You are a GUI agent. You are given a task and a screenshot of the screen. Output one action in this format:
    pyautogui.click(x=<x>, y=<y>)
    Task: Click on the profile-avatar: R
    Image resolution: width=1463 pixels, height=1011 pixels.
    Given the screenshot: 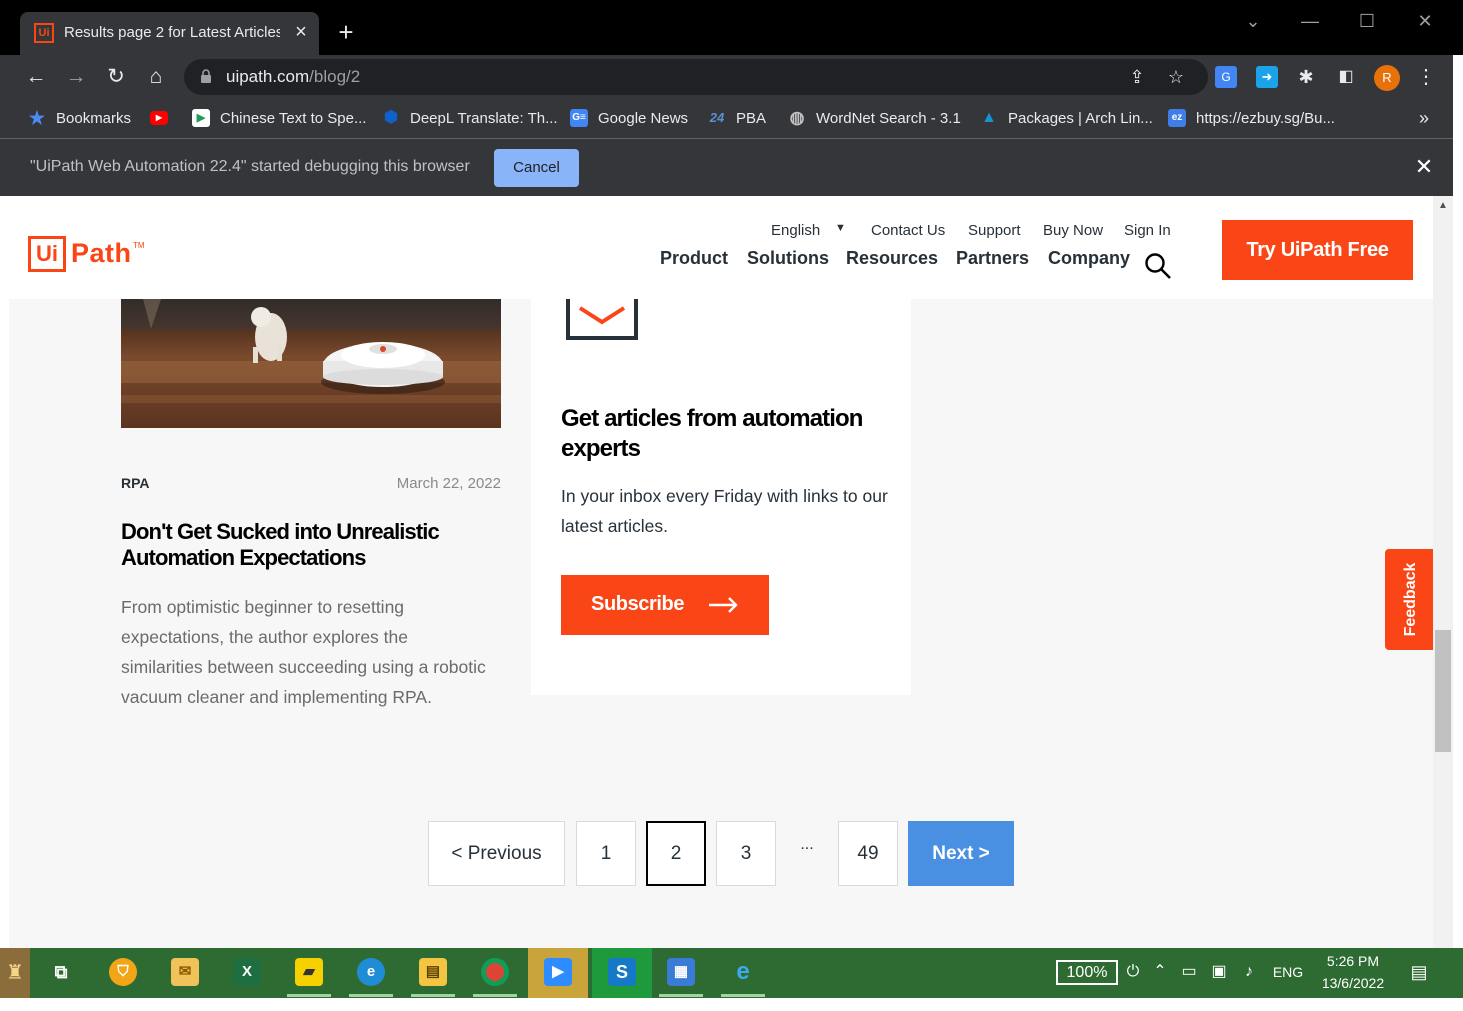 What is the action you would take?
    pyautogui.click(x=1387, y=78)
    